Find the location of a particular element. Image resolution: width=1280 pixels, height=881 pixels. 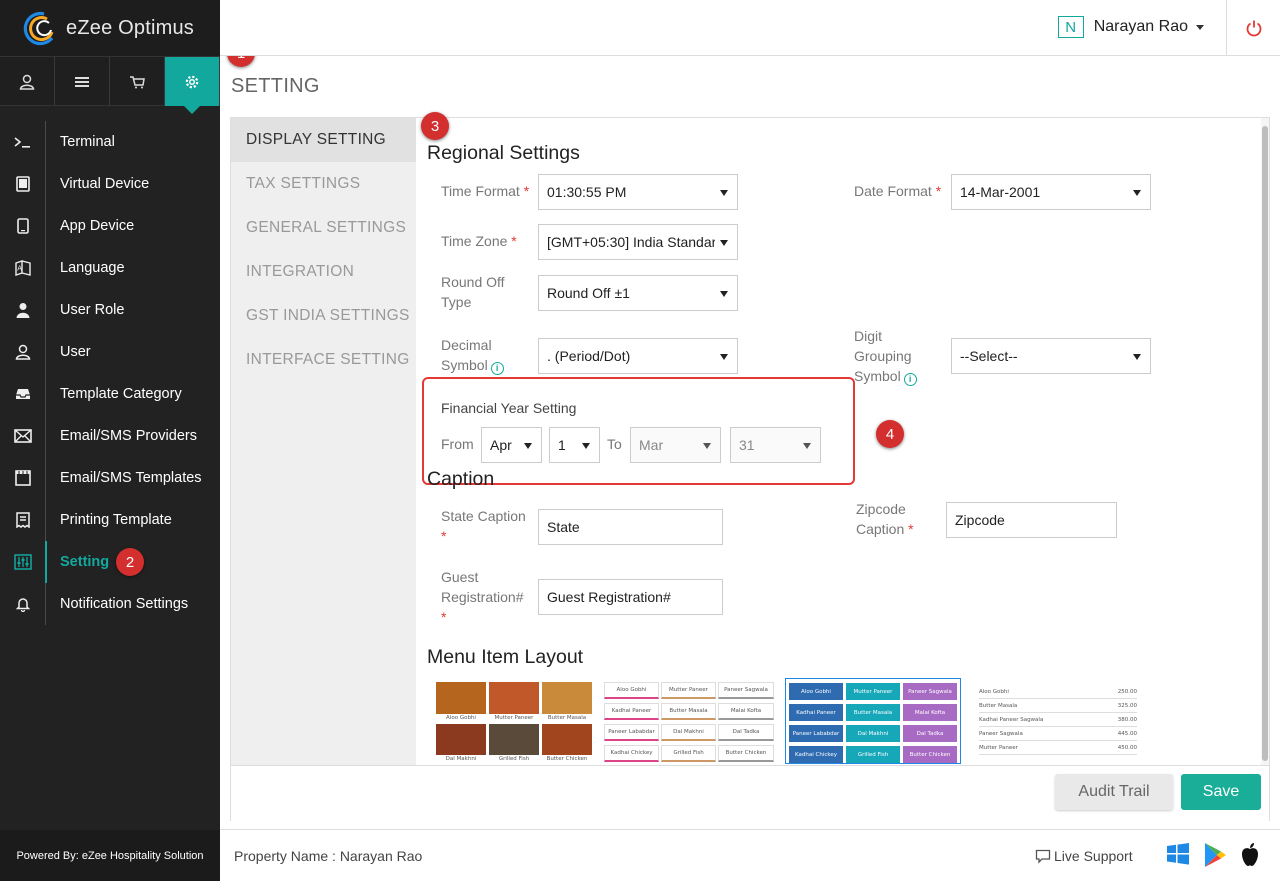

grid-item: Dal Tadka is located at coordinates (746, 732).